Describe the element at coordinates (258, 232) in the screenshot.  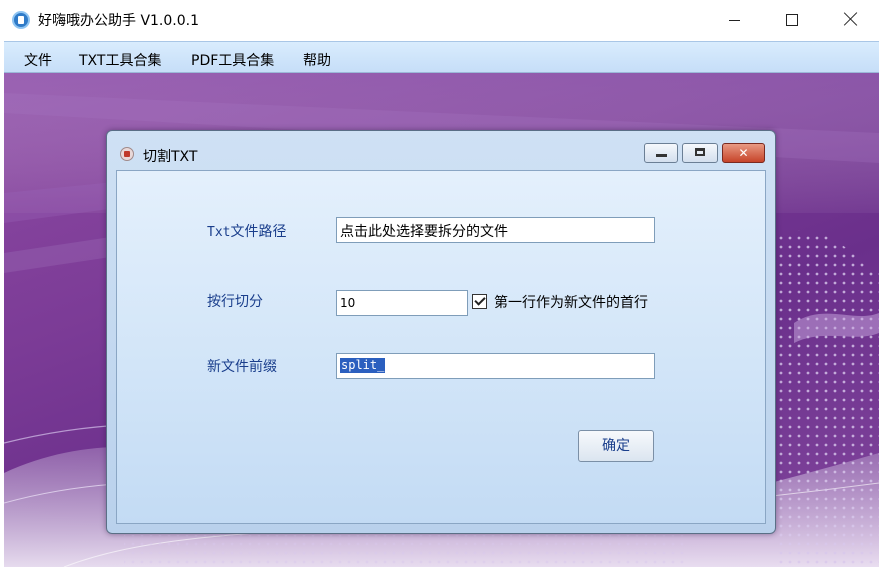
I see `path-label-suffix: 文件路径` at that location.